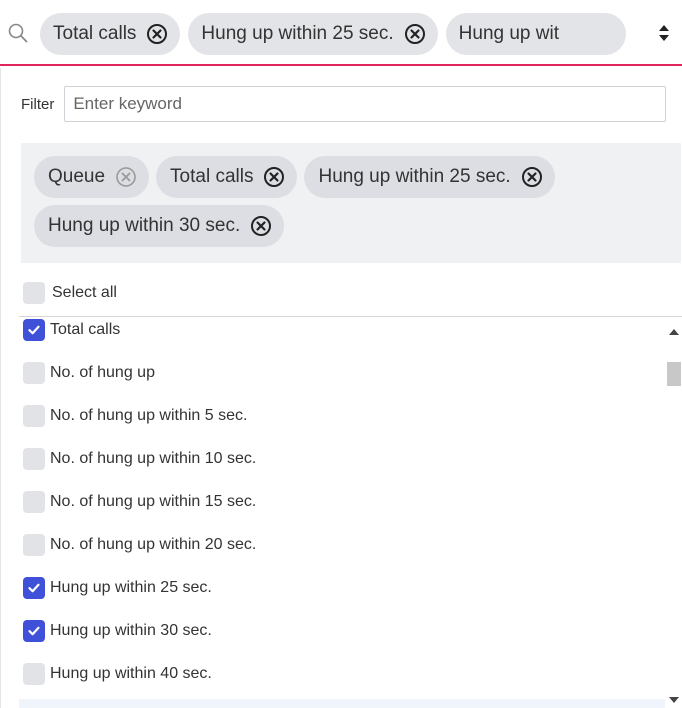 The width and height of the screenshot is (682, 708). I want to click on option-label: Hung up within 40 sec., so click(131, 673).